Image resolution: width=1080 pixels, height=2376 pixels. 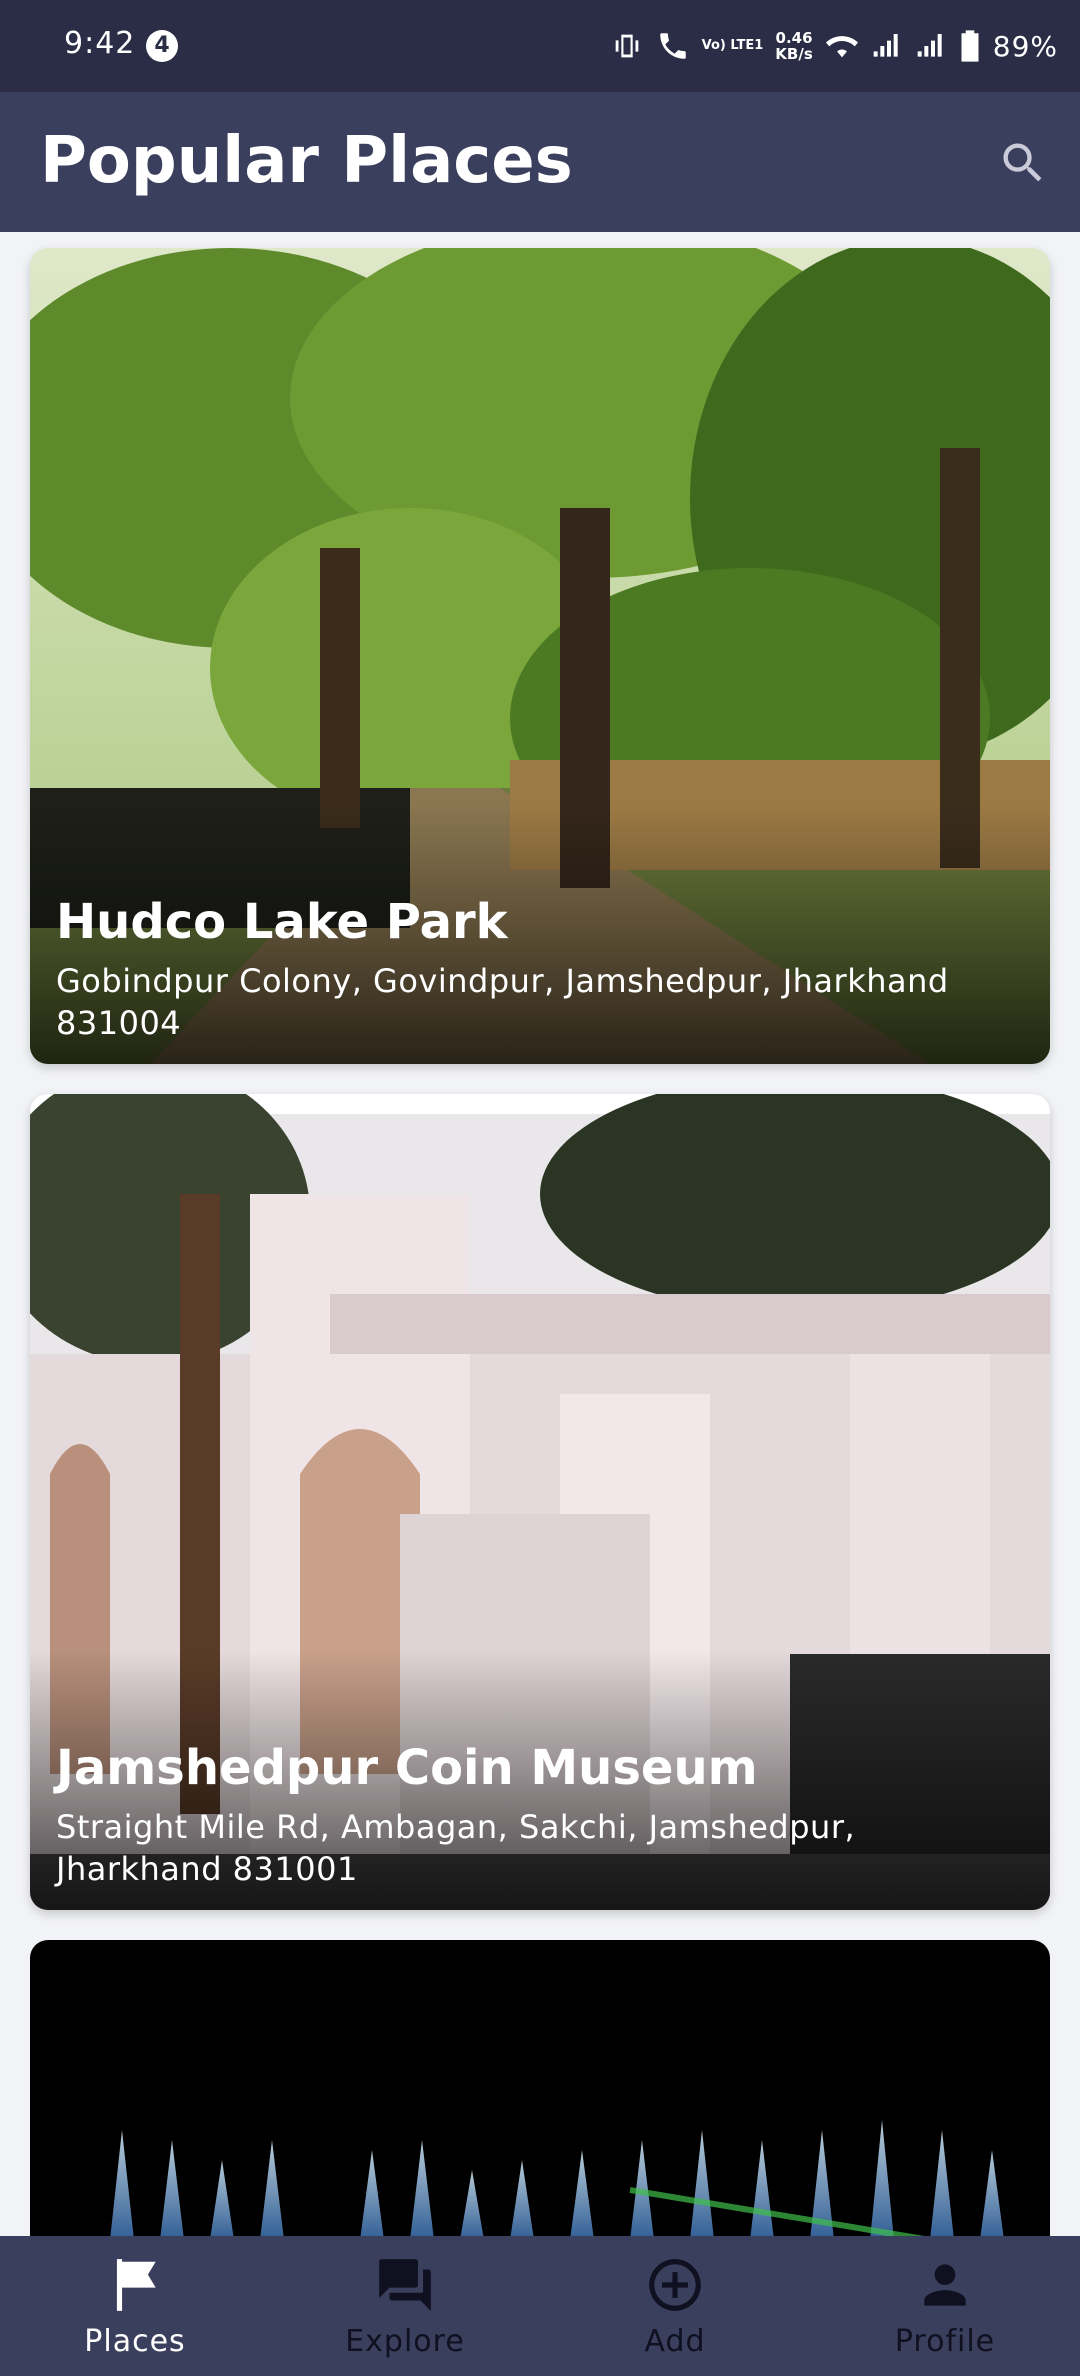 I want to click on forum-icon, so click(x=405, y=2284).